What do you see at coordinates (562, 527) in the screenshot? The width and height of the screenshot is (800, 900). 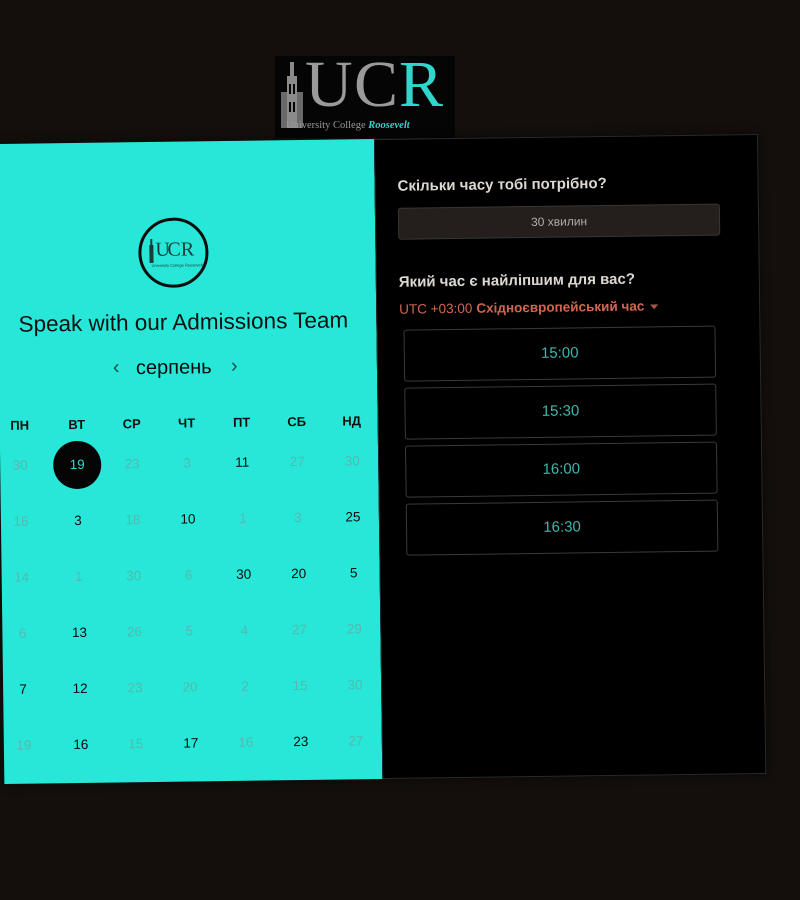 I see `time-slot-1630: 16:30` at bounding box center [562, 527].